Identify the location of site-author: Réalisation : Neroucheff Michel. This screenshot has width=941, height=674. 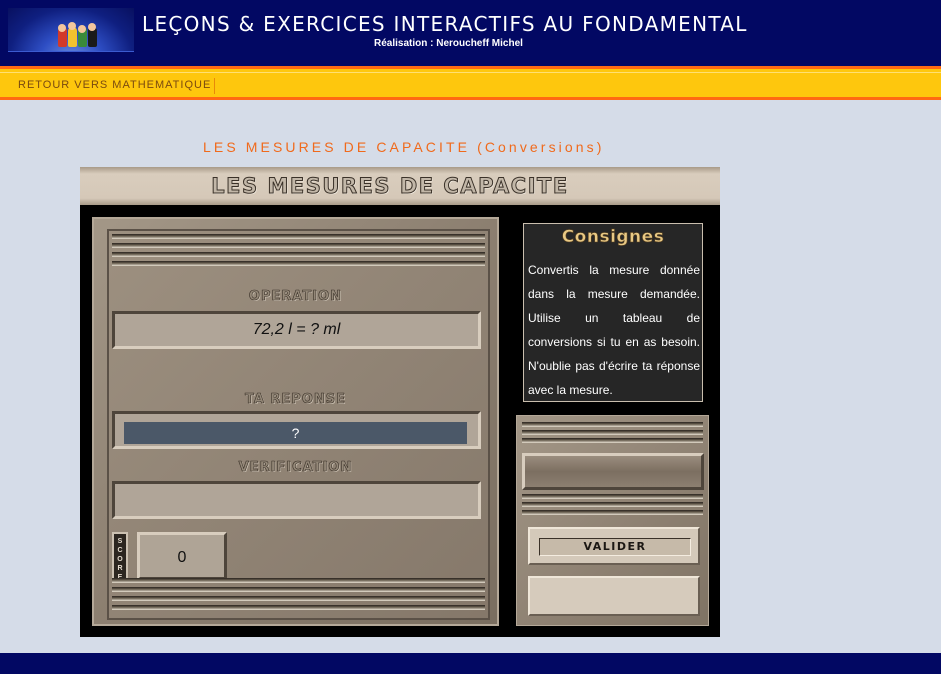
(448, 43).